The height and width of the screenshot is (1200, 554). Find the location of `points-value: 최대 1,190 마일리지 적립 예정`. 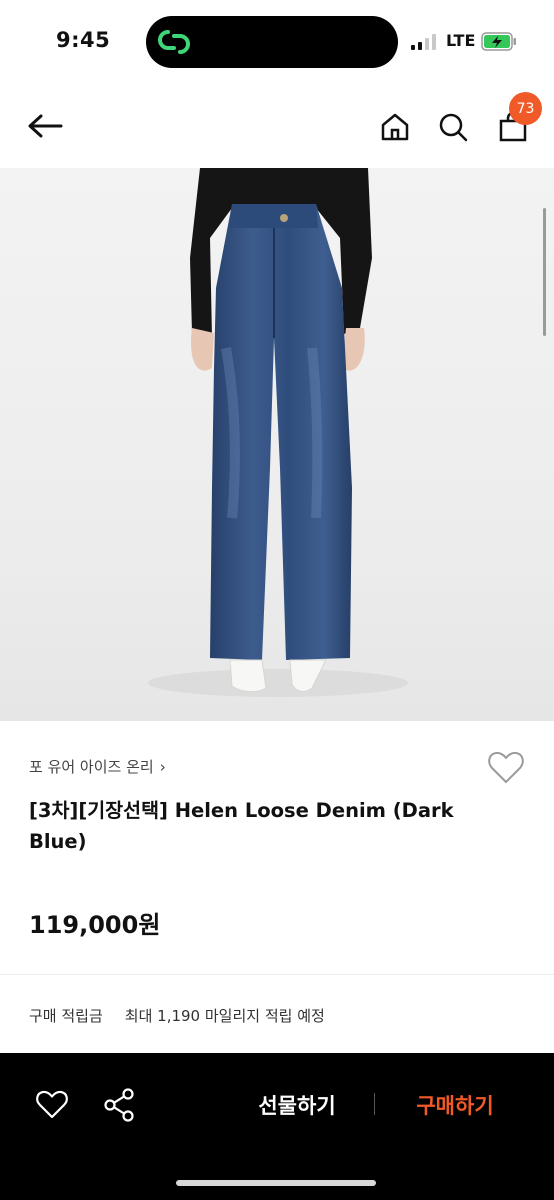

points-value: 최대 1,190 마일리지 적립 예정 is located at coordinates (224, 1016).